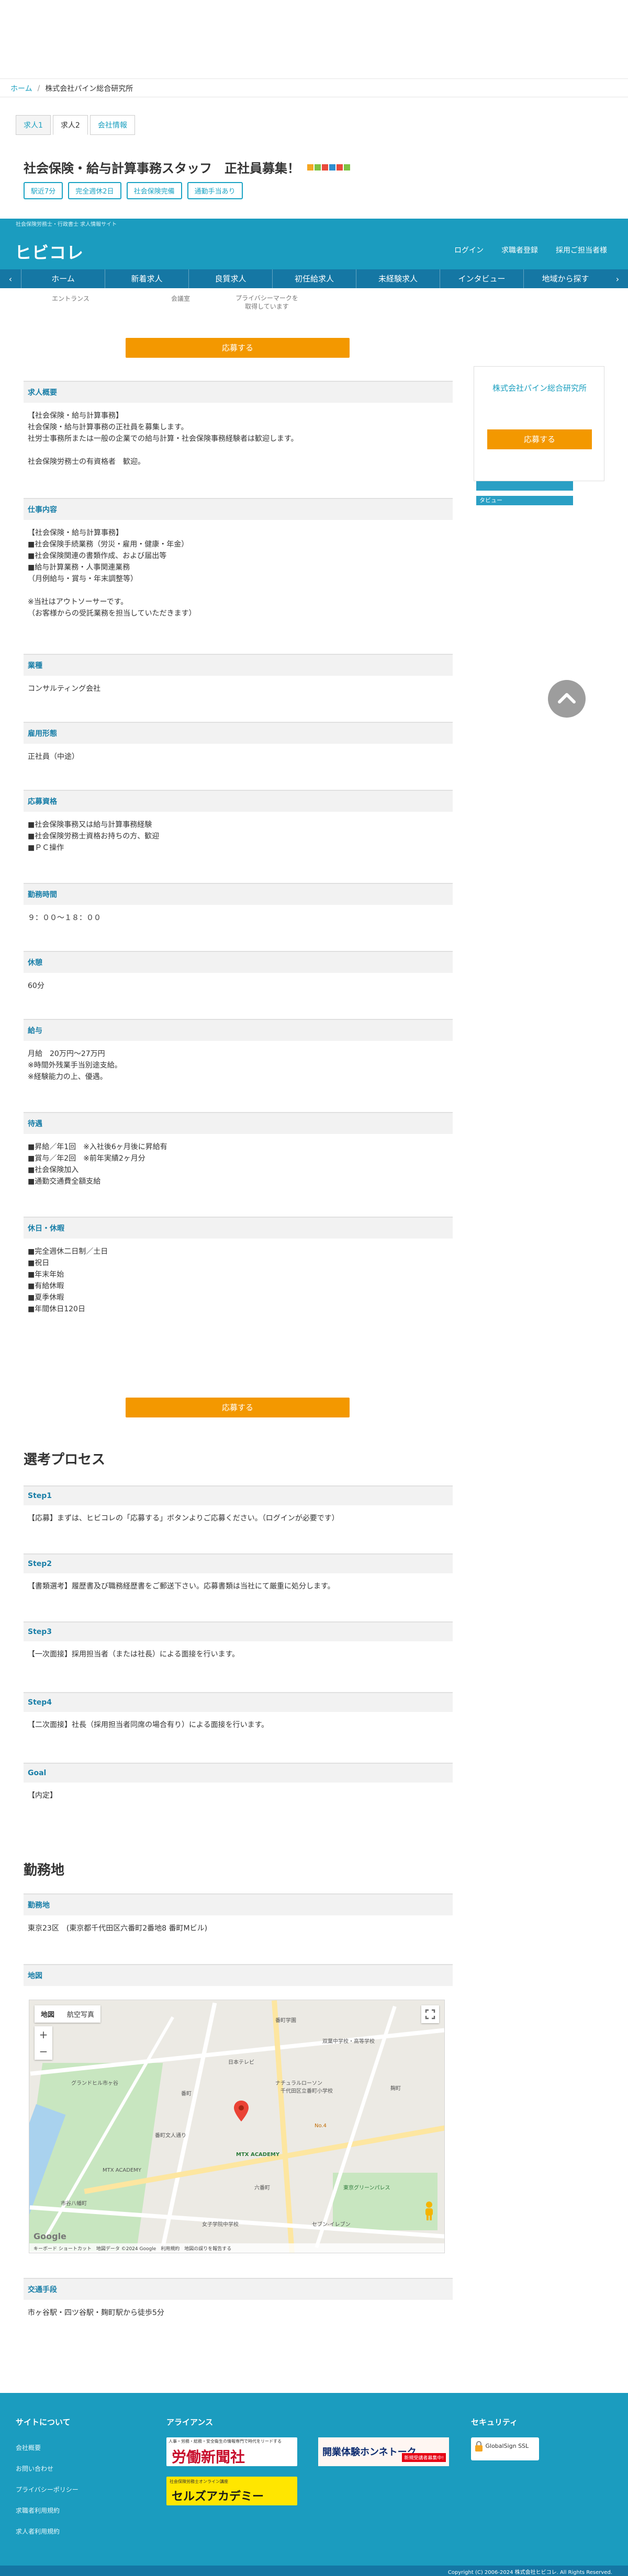  I want to click on breadcrumb: ホーム / 株式会社パイン総合研究所, so click(71, 88).